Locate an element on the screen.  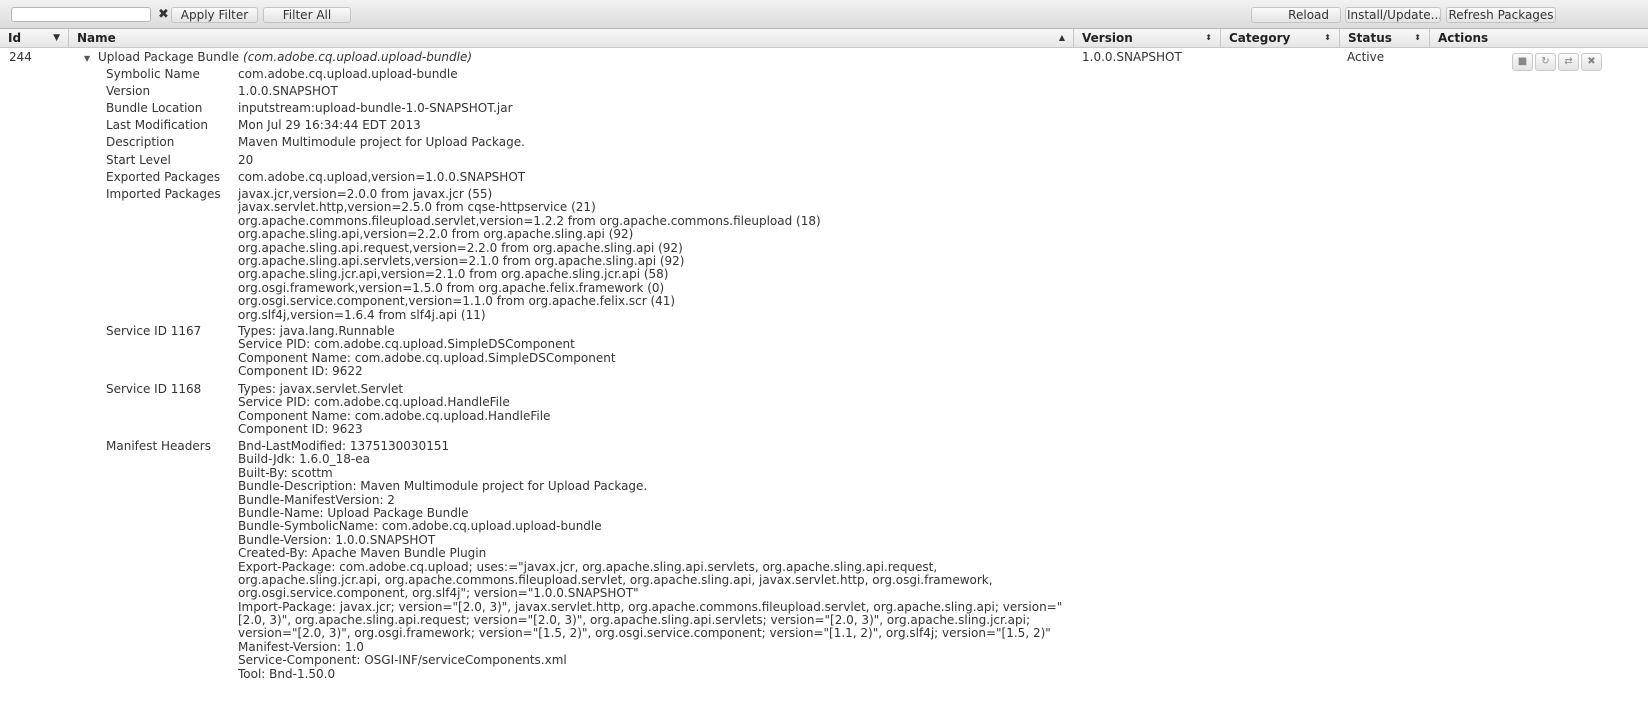
detail-label: Service ID 1168 is located at coordinates (154, 389).